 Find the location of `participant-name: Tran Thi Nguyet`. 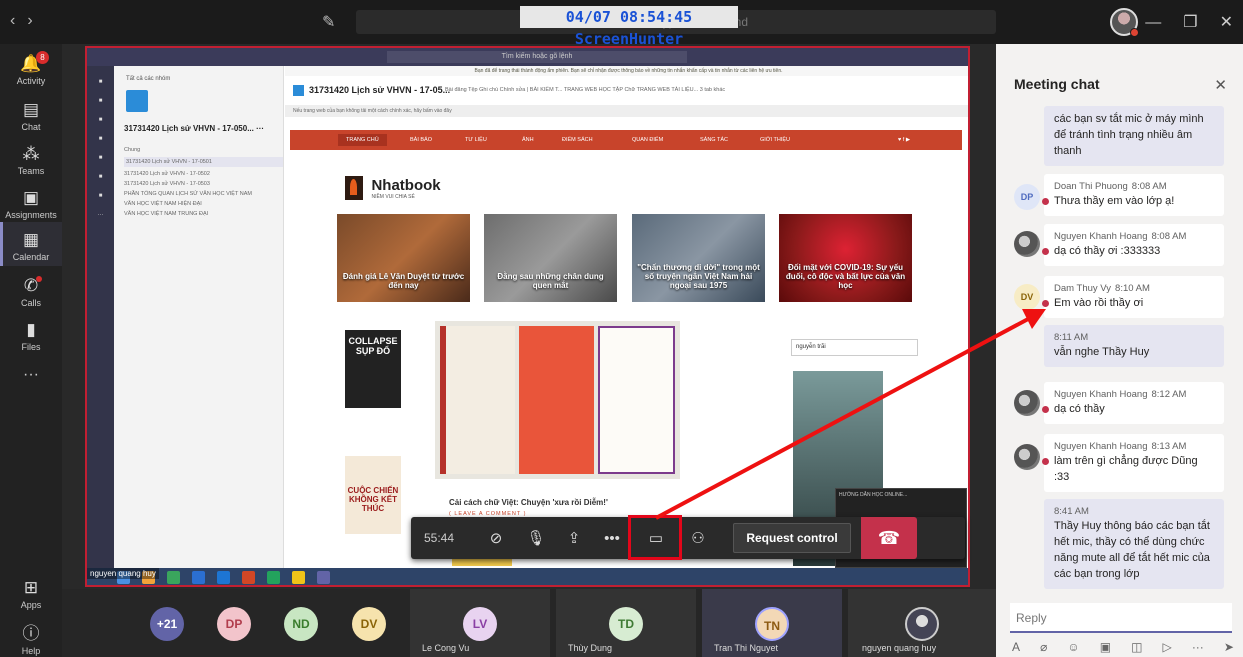

participant-name: Tran Thi Nguyet is located at coordinates (746, 648).